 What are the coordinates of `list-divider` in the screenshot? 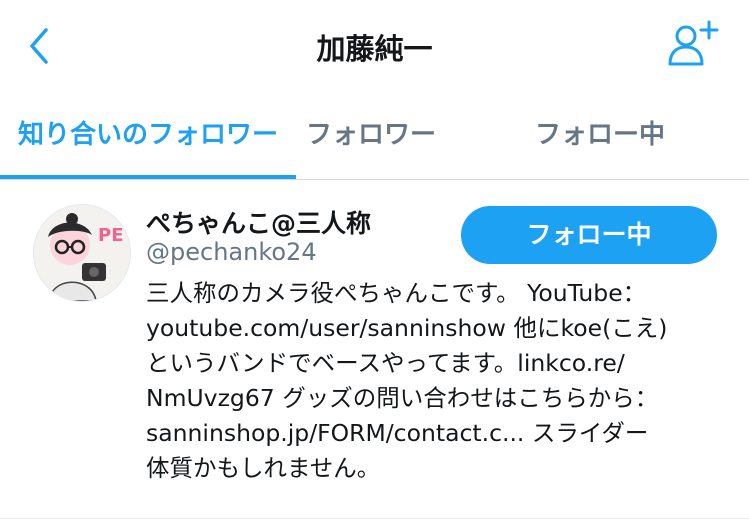 It's located at (374, 518).